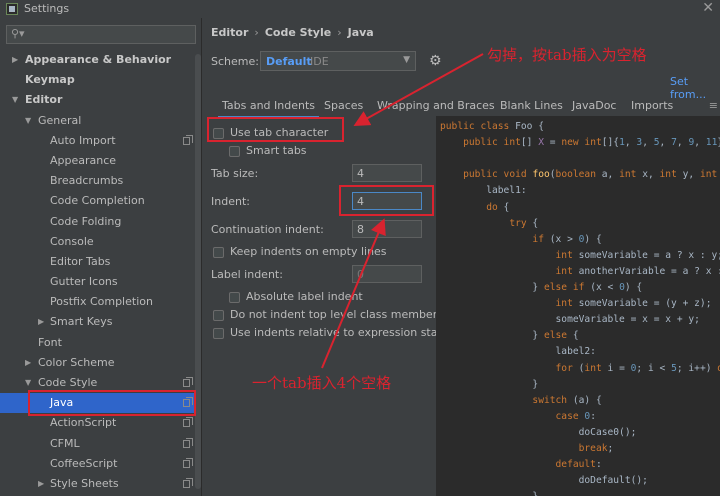 The height and width of the screenshot is (496, 720). I want to click on absolute-label-checkbox, so click(234, 297).